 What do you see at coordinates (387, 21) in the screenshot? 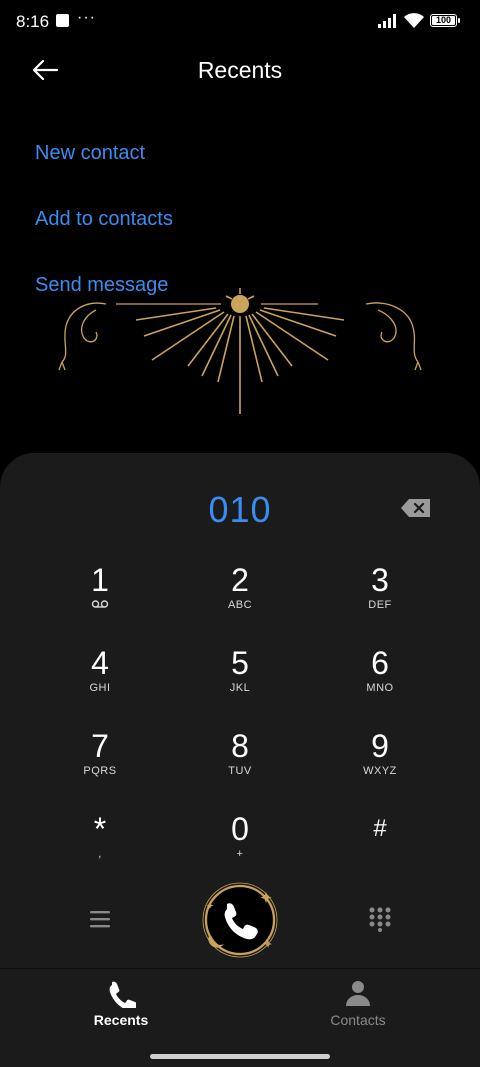
I see `signal-icon` at bounding box center [387, 21].